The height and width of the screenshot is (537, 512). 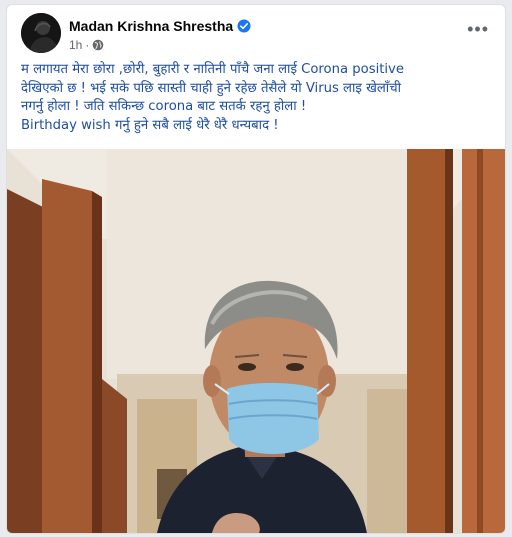 What do you see at coordinates (98, 45) in the screenshot?
I see `globe-icon` at bounding box center [98, 45].